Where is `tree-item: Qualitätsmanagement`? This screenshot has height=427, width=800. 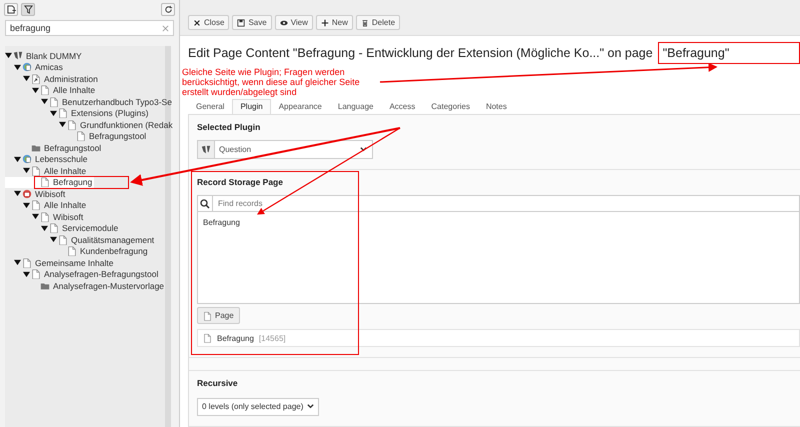
tree-item: Qualitätsmanagement is located at coordinates (80, 240).